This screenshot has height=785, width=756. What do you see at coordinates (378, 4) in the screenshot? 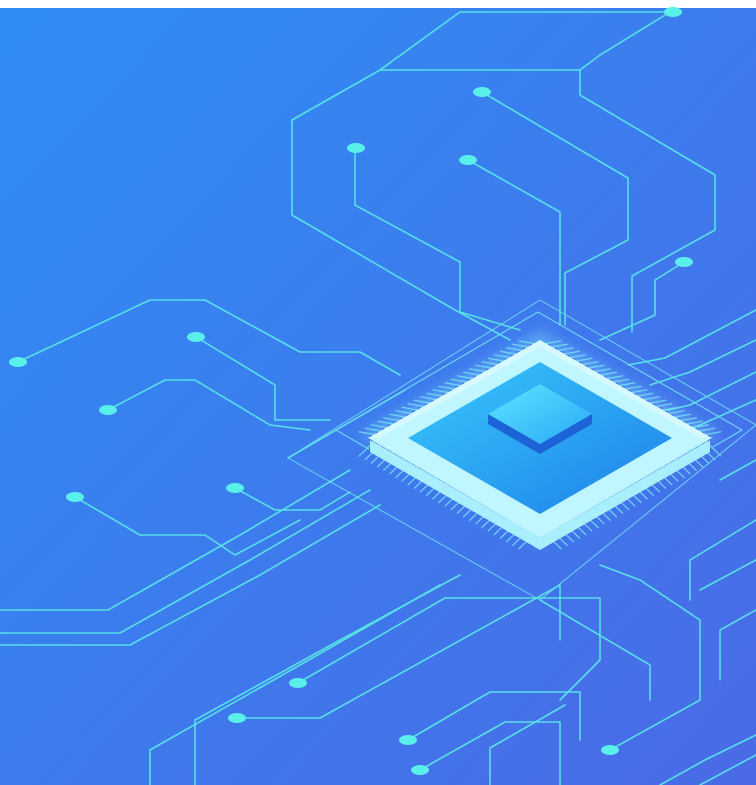
I see `top-edge` at bounding box center [378, 4].